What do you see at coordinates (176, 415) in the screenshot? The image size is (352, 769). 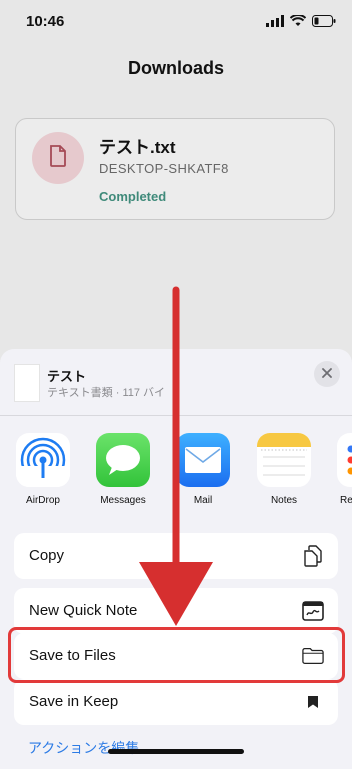 I see `header-divider` at bounding box center [176, 415].